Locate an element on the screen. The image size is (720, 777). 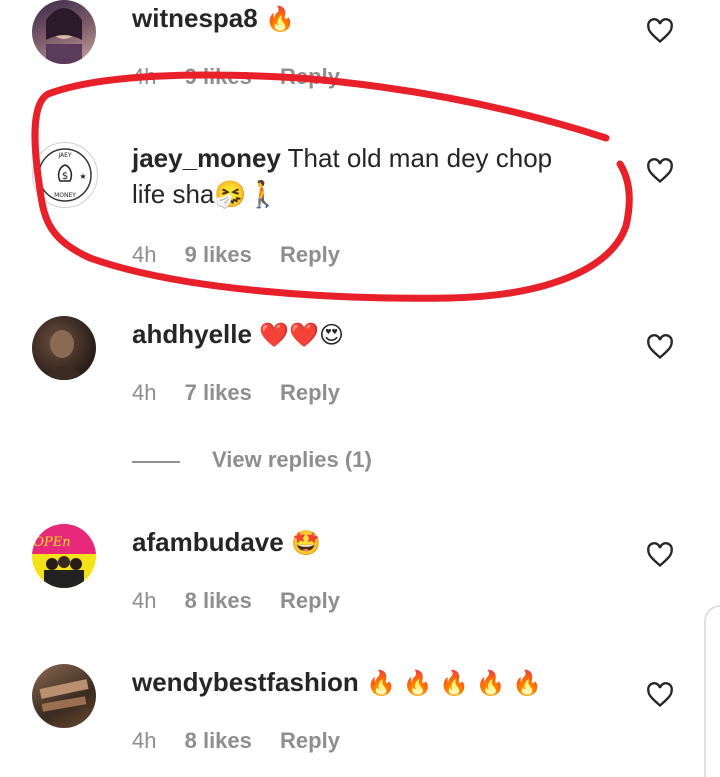
comment-ahdhyelle: ahdhyelle ❤️❤️😍 4h 7 likes Reply is located at coordinates (360, 371).